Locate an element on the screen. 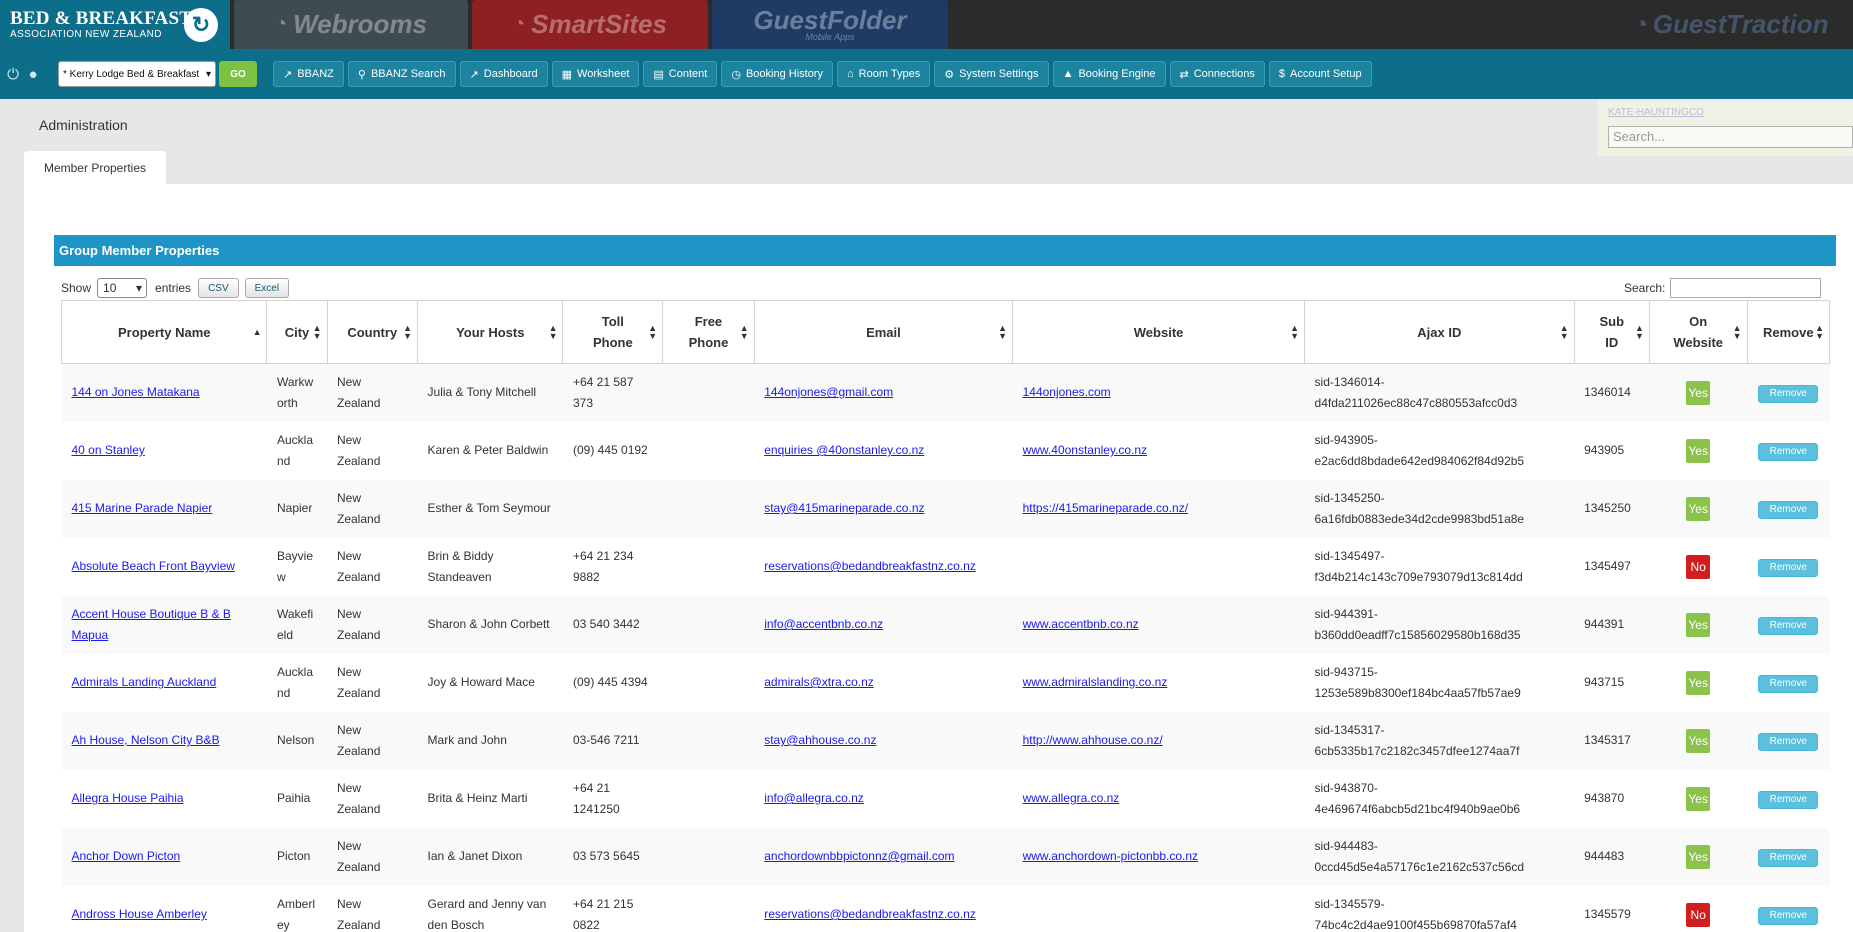 The image size is (1853, 932). cell-name: Absolute Beach Front Bayview is located at coordinates (164, 566).